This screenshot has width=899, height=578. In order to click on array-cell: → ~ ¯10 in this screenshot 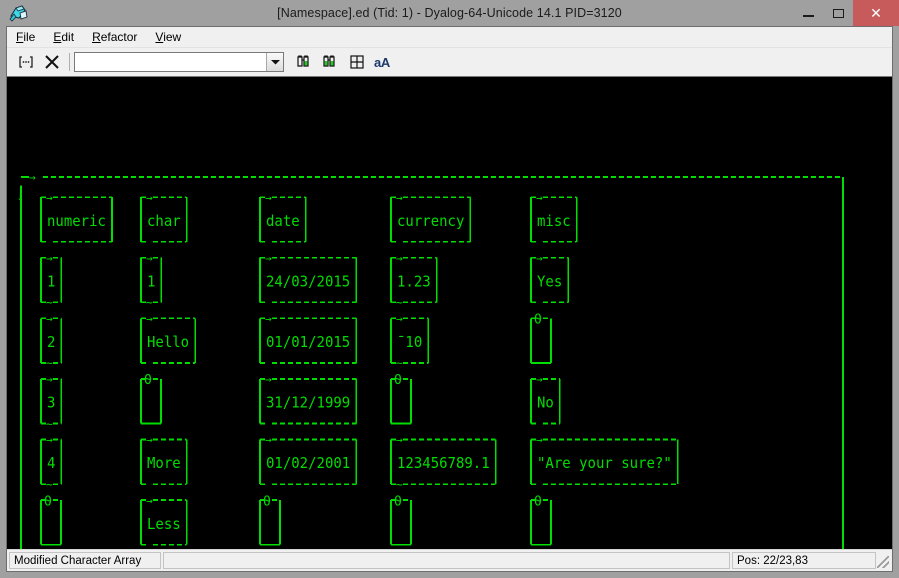, I will do `click(410, 340)`.